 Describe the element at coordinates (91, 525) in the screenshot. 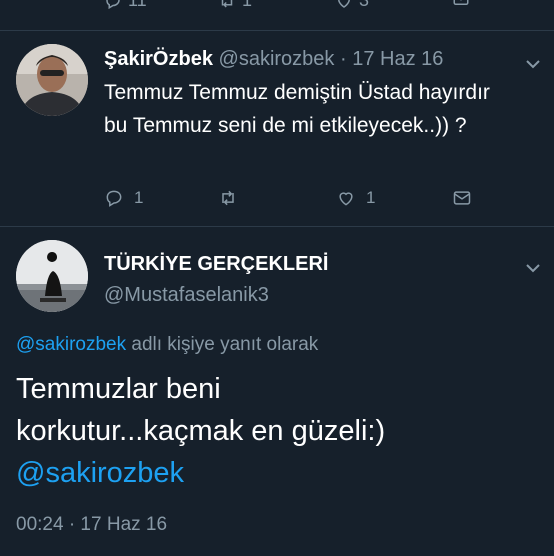

I see `tweet-timestamp: 00:24 · 17 Haz 16` at that location.